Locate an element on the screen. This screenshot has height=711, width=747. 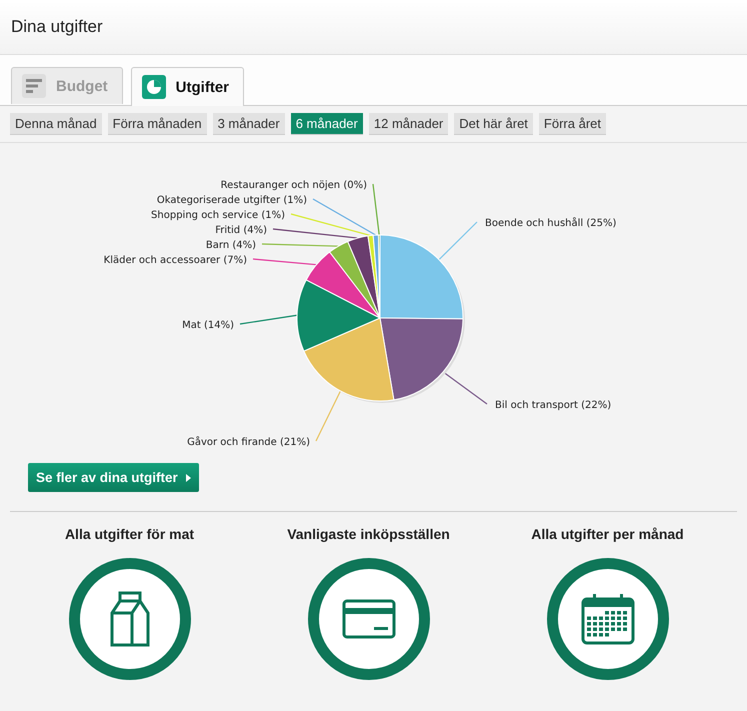
slice-label: Bil och transport (22%) is located at coordinates (553, 405).